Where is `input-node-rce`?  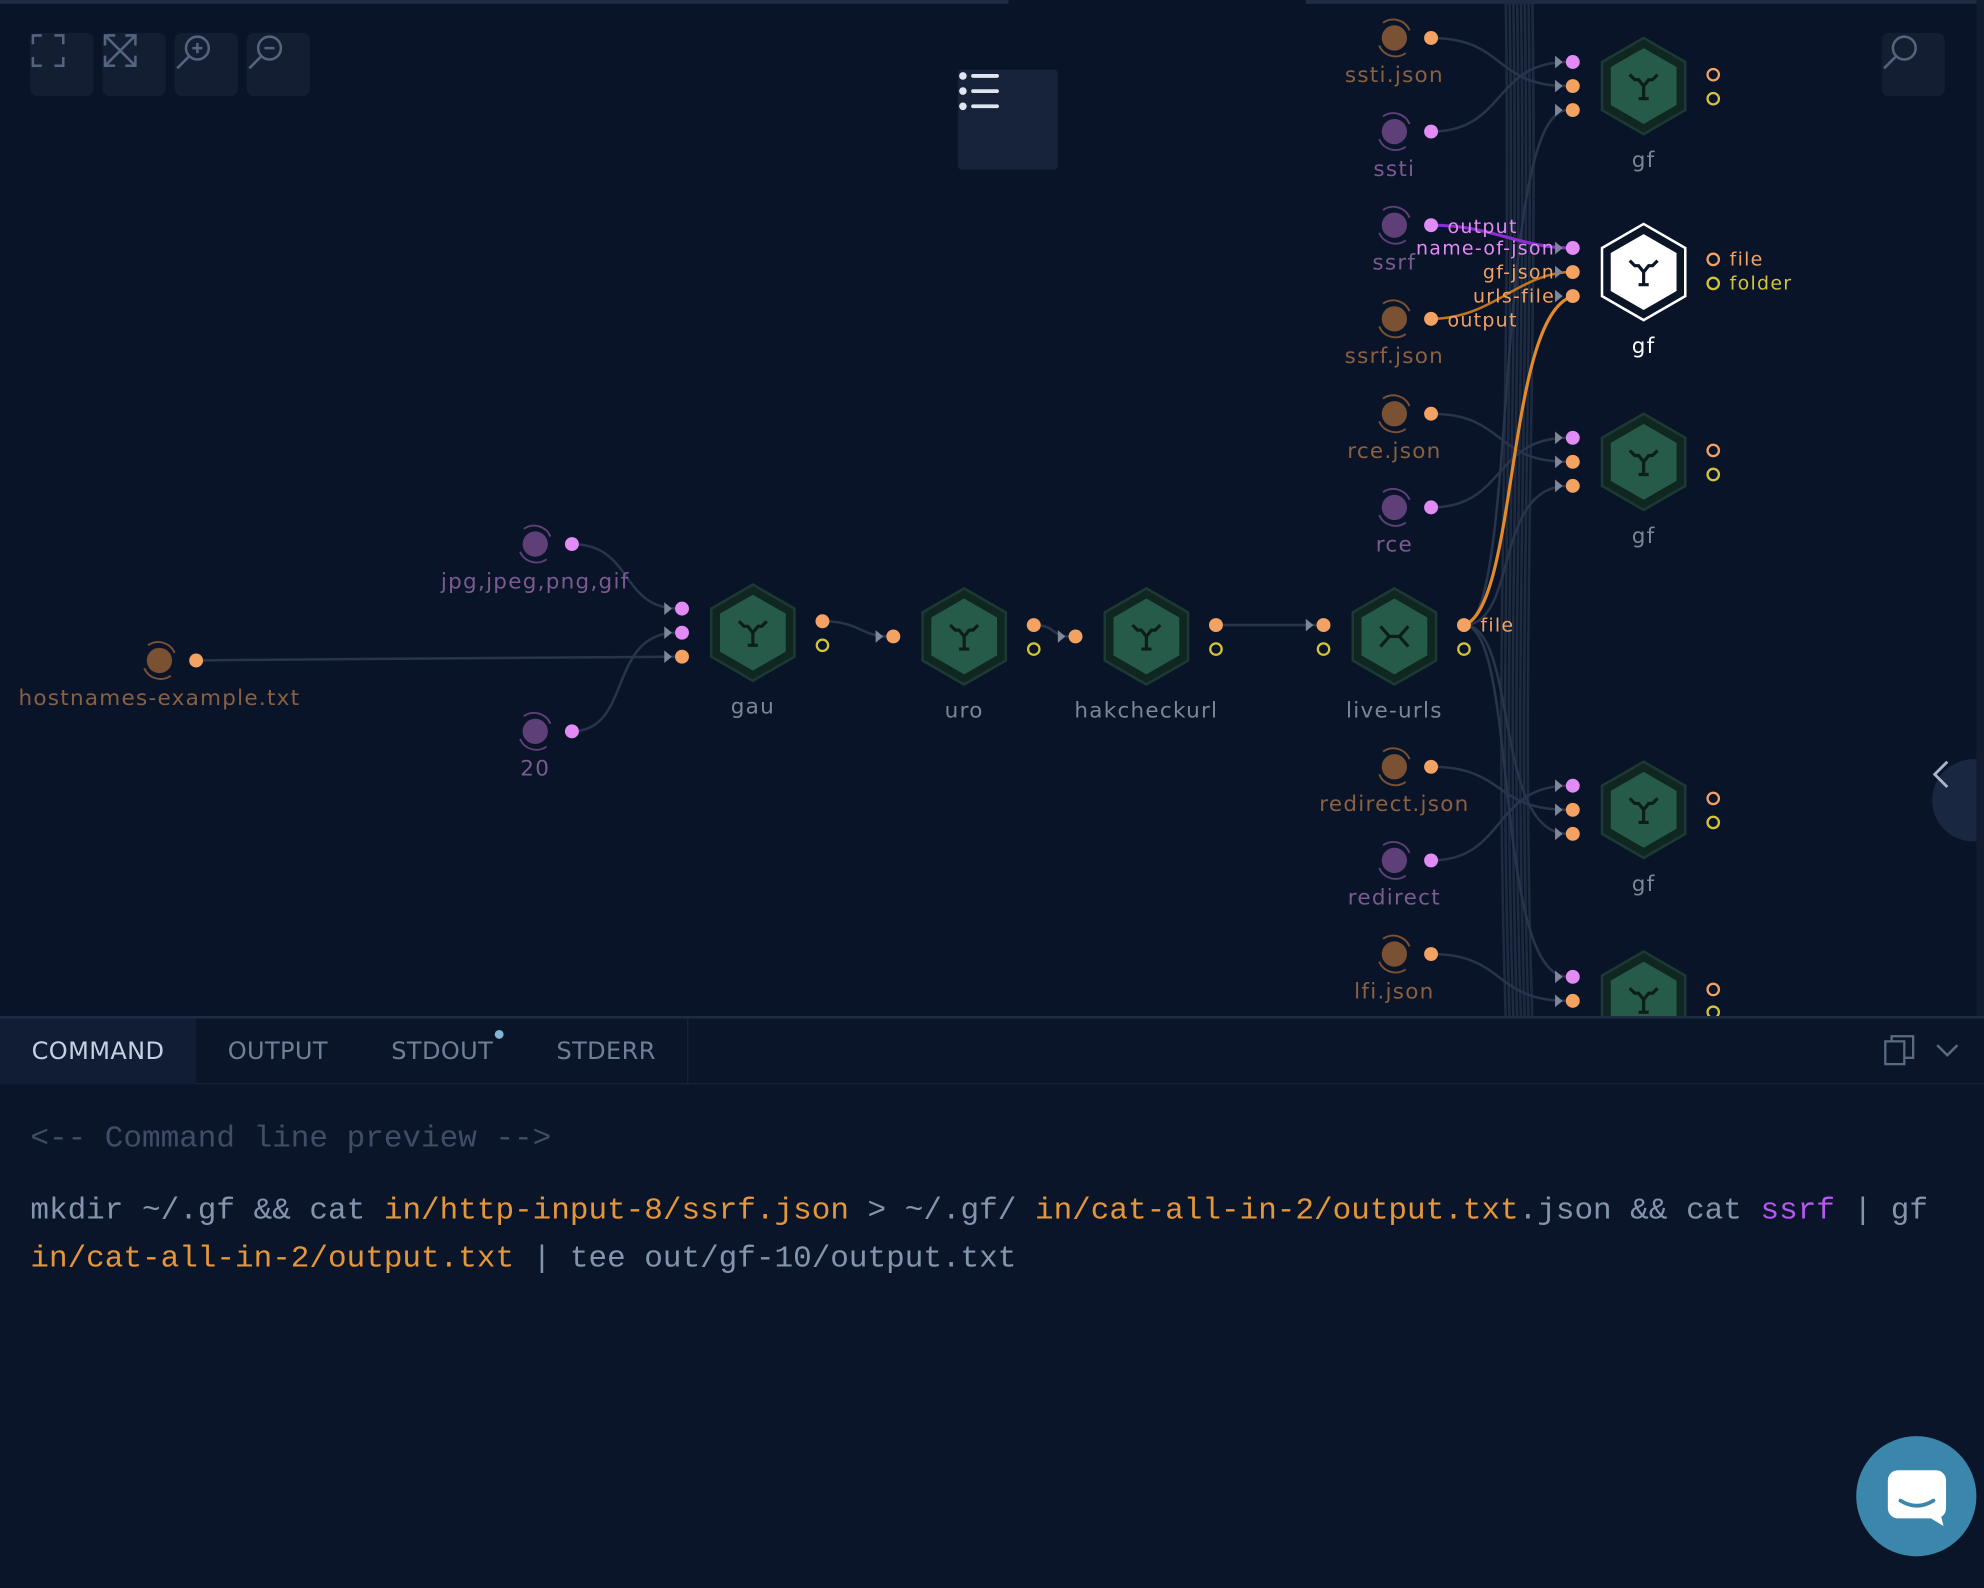 input-node-rce is located at coordinates (1408, 507).